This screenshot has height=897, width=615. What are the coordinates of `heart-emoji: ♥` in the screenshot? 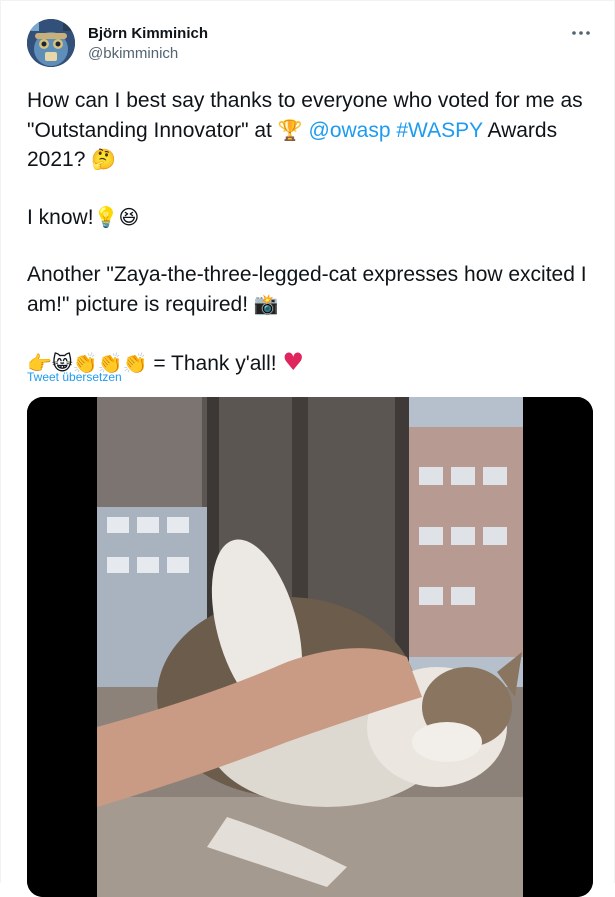 It's located at (293, 361).